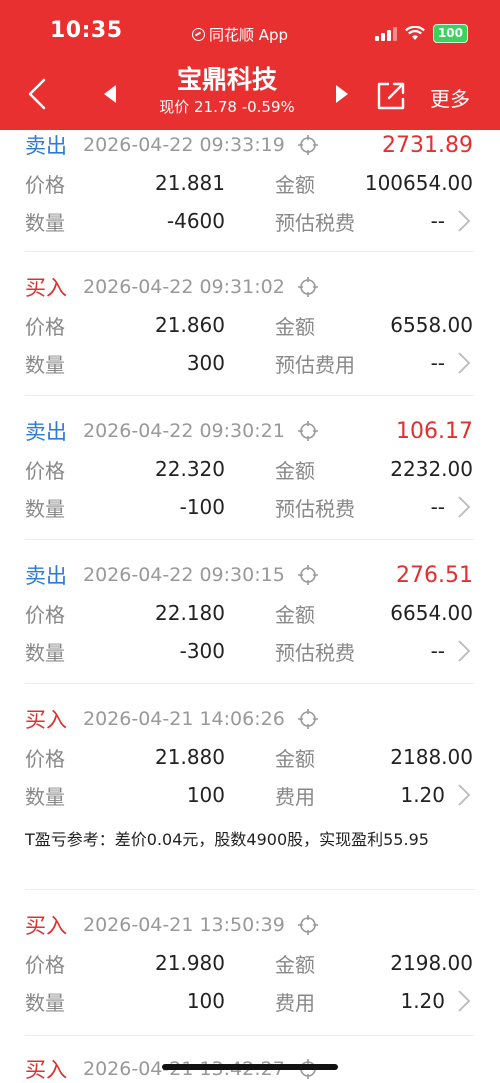 The height and width of the screenshot is (1083, 500). Describe the element at coordinates (250, 507) in the screenshot. I see `qty-row: 数量 -100 预估税费 --` at that location.